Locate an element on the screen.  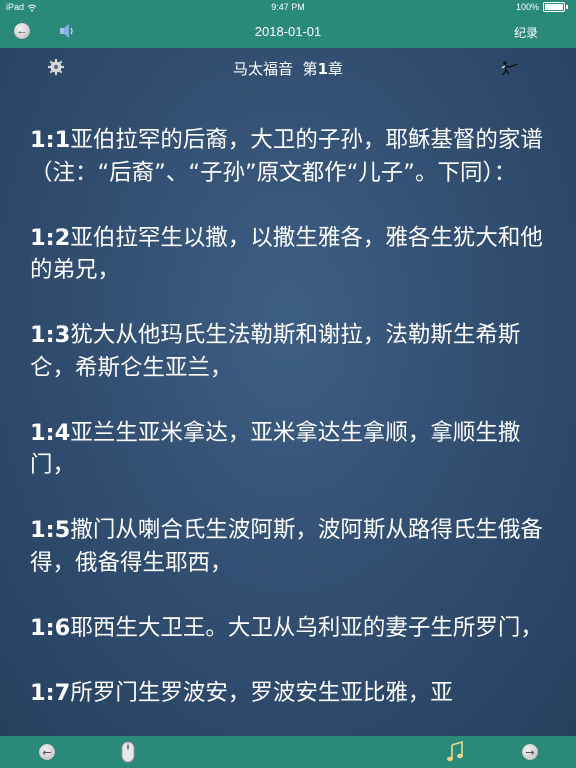
verse: 1:6耶西生大卫王。大卫从乌利亚的妻子生所罗门， is located at coordinates (291, 628).